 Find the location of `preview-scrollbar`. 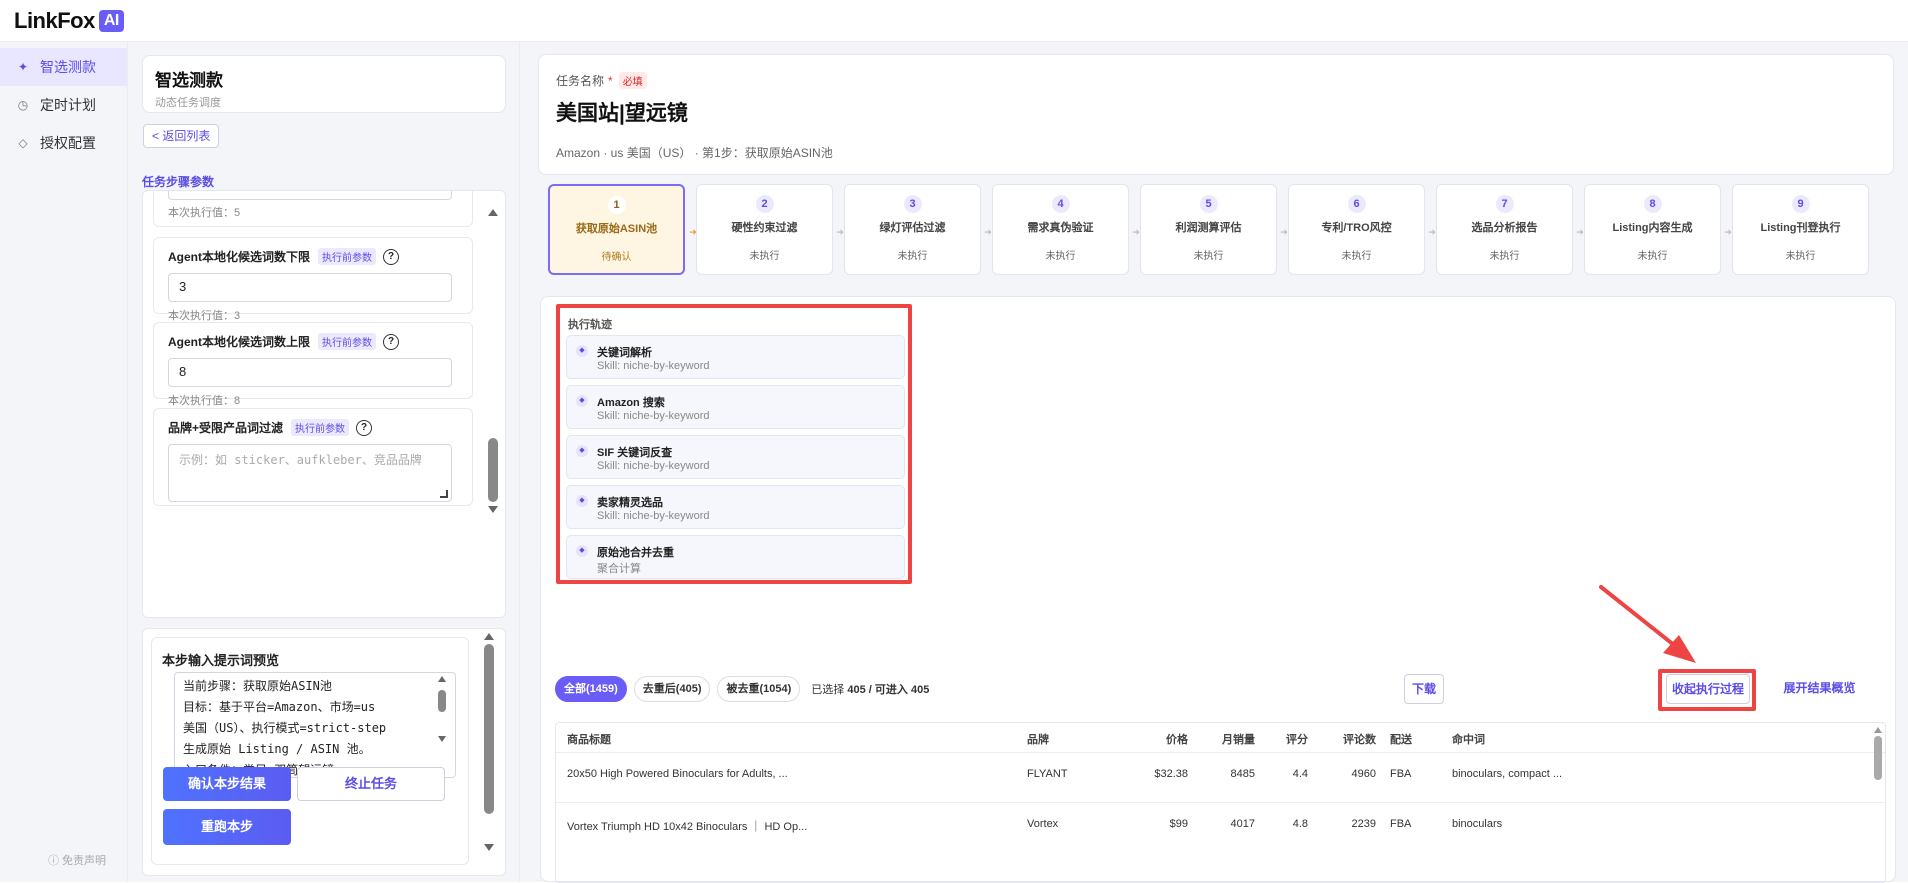

preview-scrollbar is located at coordinates (489, 751).